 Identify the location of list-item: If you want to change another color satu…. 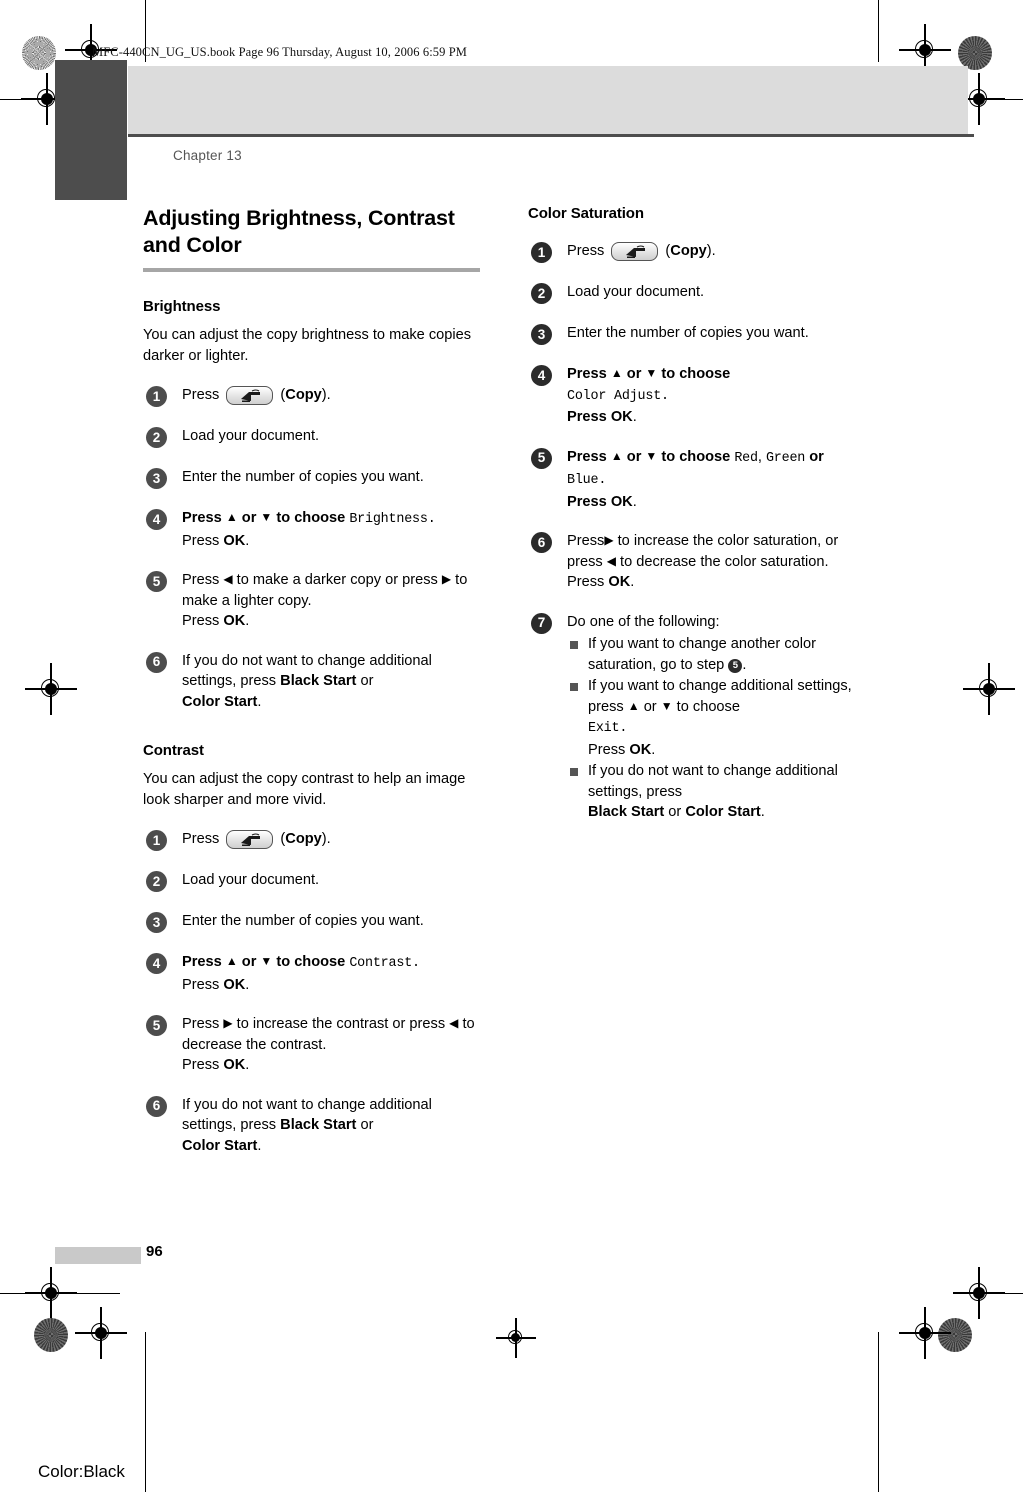
(720, 654).